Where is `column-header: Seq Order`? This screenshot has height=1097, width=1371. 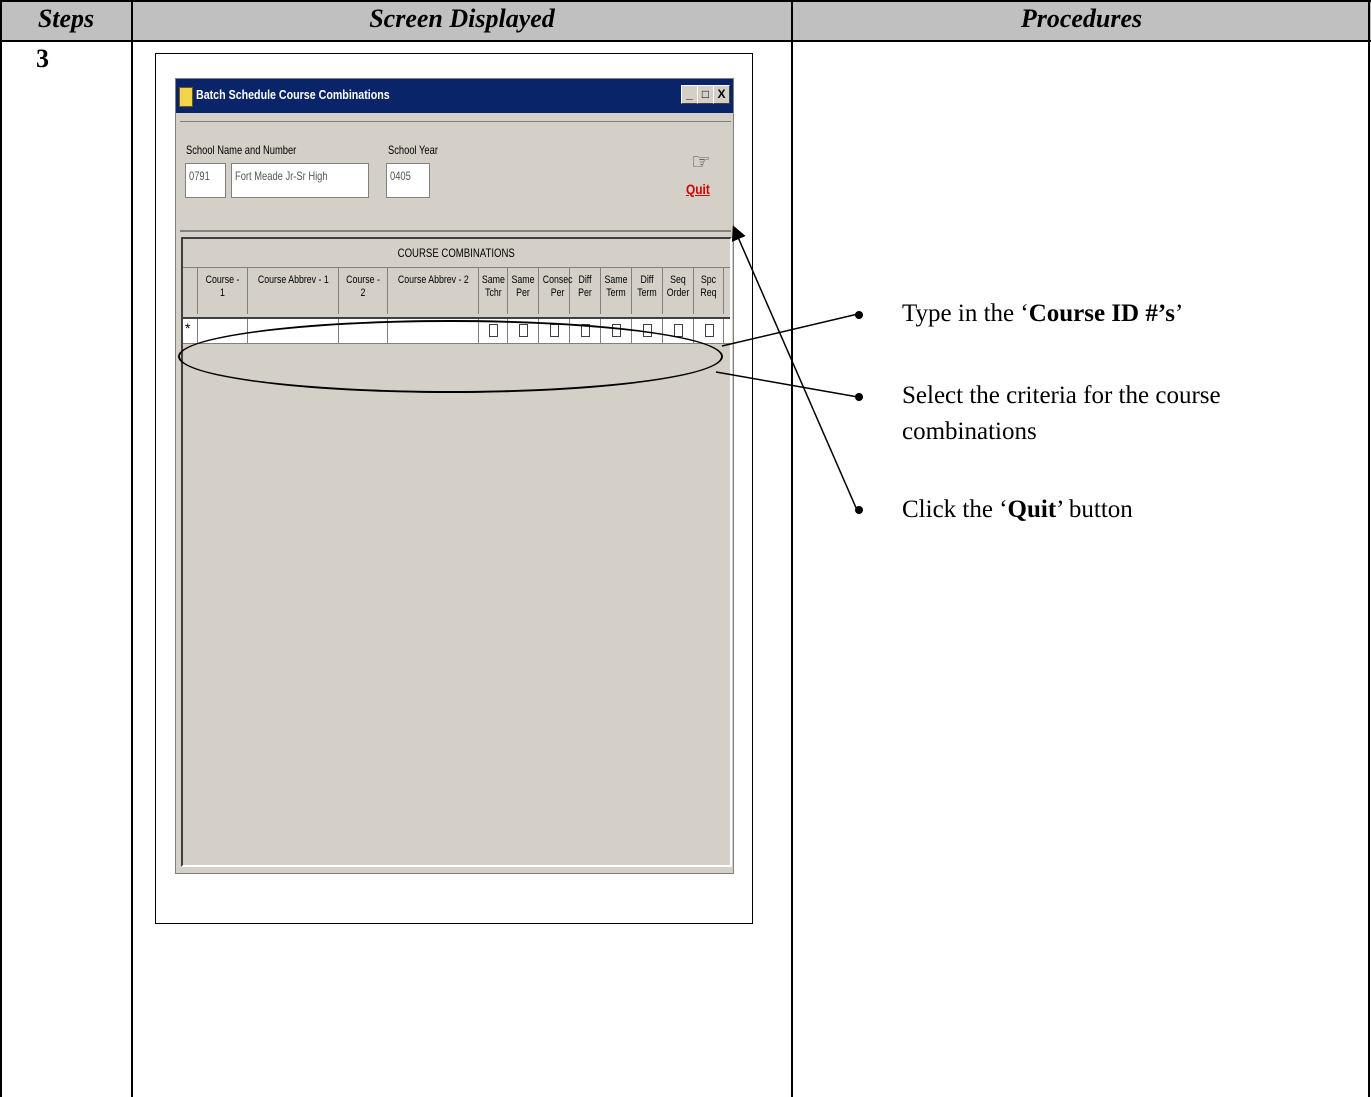
column-header: Seq Order is located at coordinates (678, 291).